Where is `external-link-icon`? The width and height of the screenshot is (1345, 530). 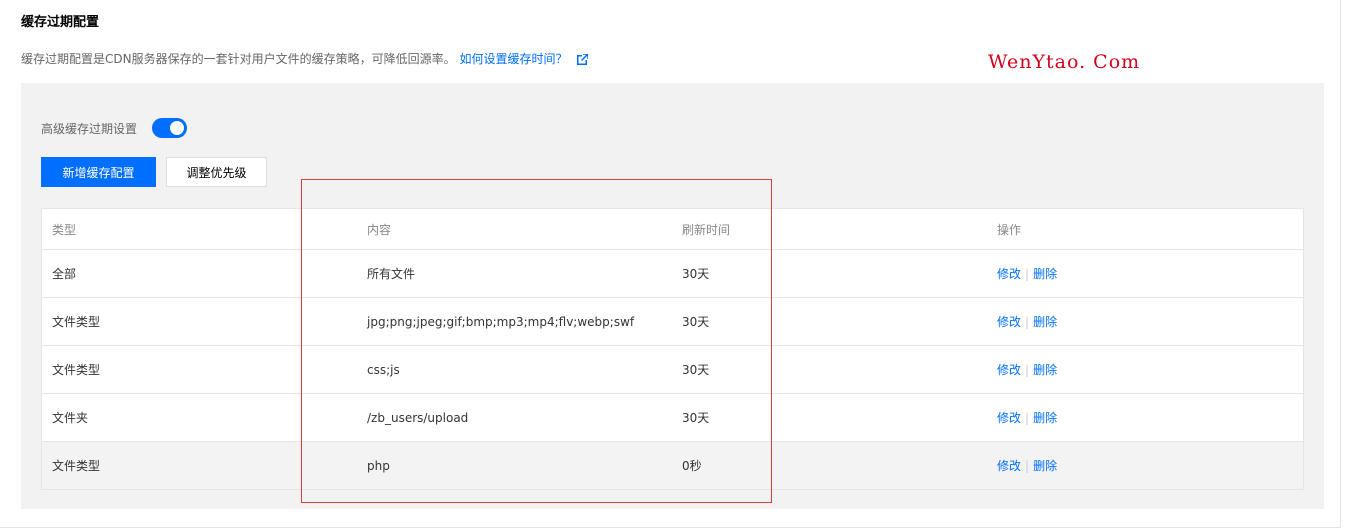
external-link-icon is located at coordinates (583, 60).